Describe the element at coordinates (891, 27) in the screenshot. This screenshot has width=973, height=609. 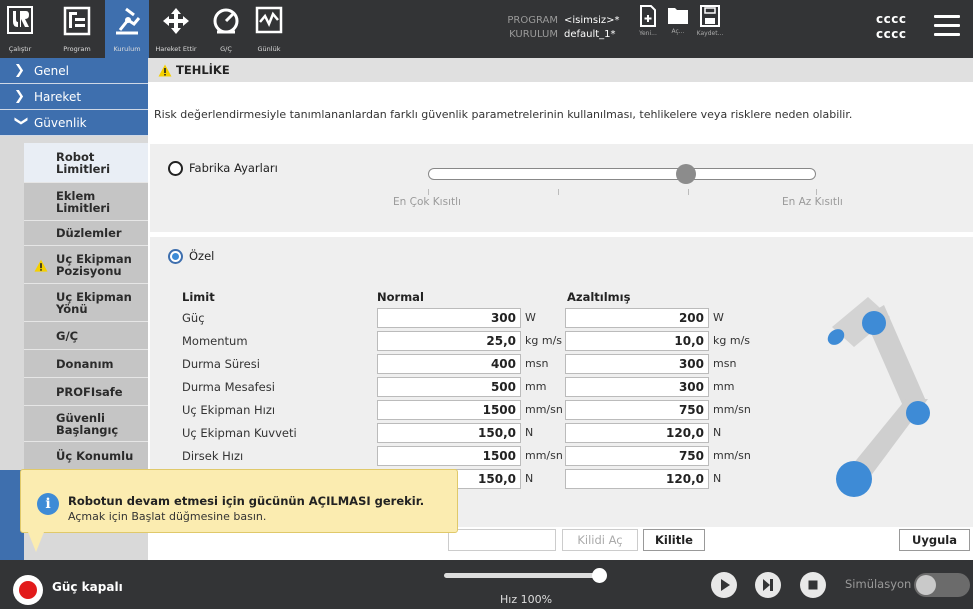
I see `user-info: cccc cccc` at that location.